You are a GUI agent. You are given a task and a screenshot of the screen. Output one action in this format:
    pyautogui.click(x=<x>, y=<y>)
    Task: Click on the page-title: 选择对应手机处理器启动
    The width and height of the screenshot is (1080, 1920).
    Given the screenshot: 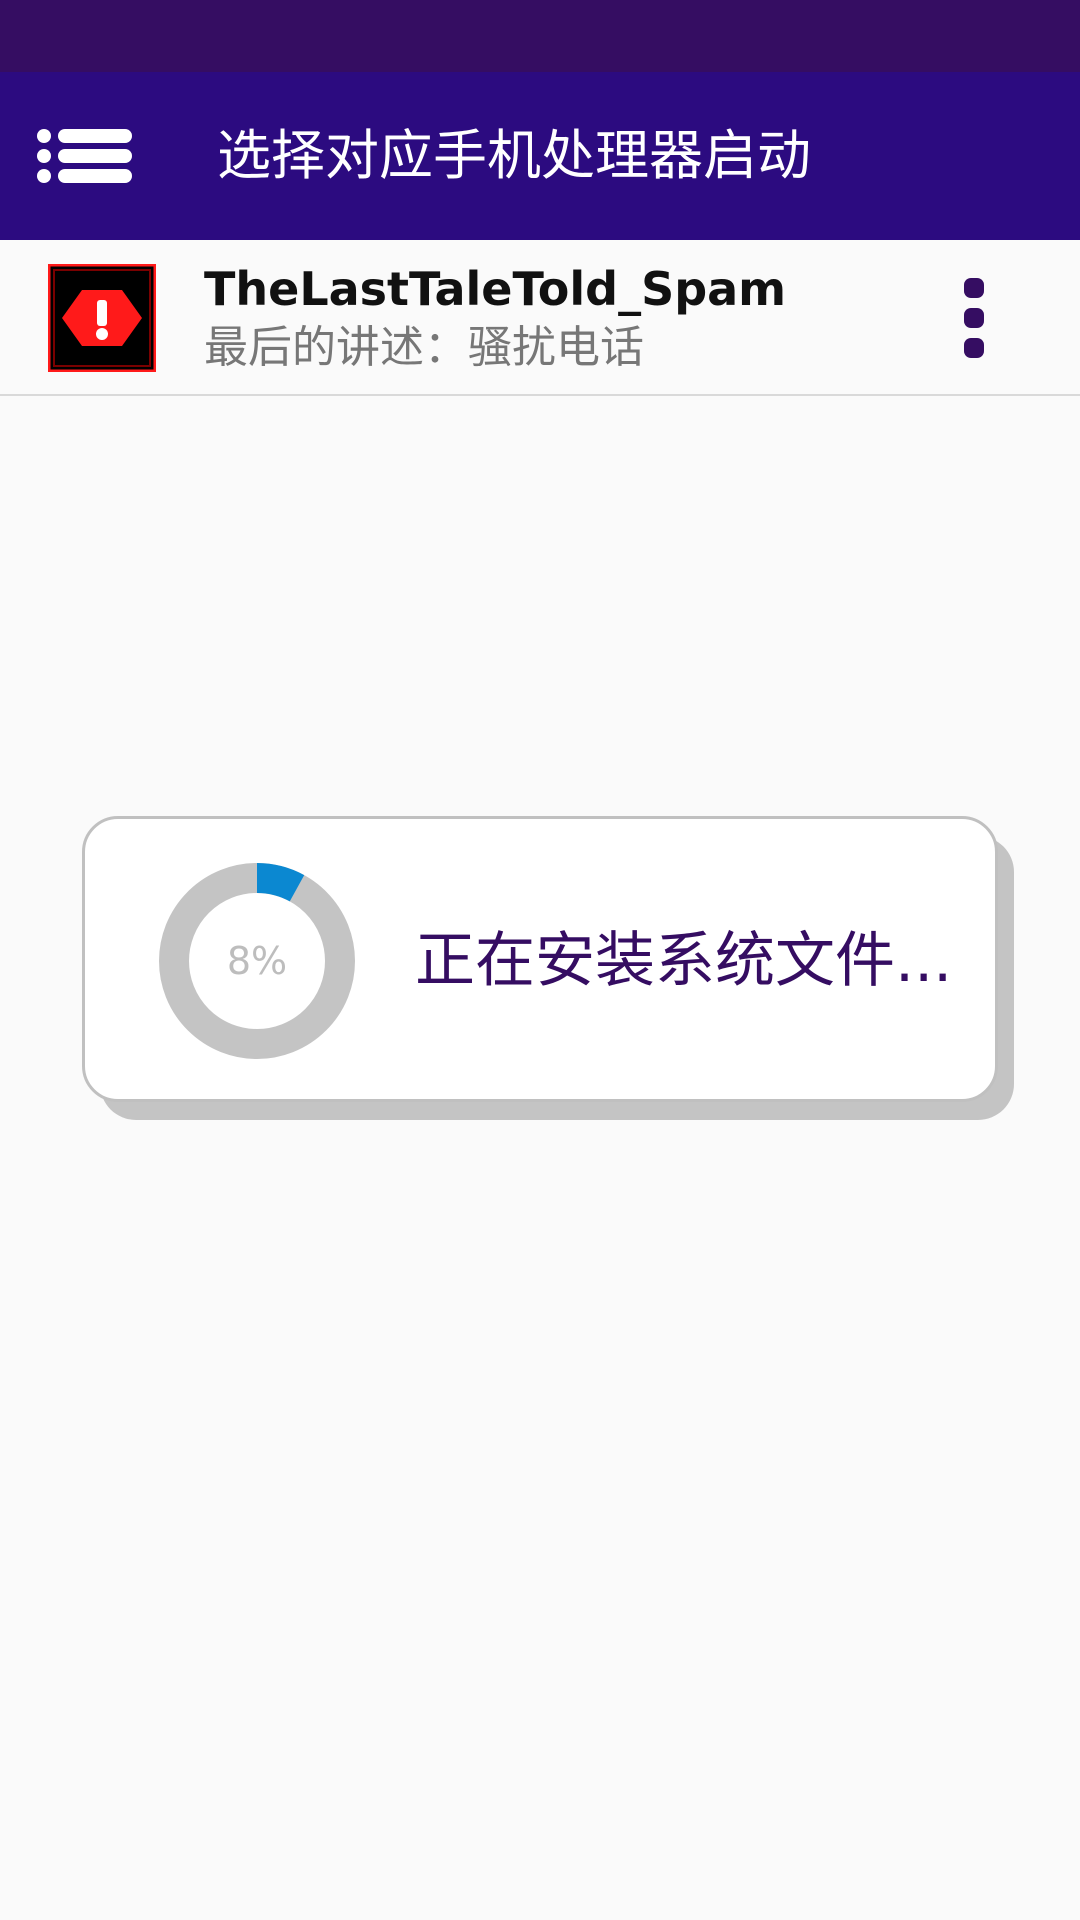 What is the action you would take?
    pyautogui.click(x=514, y=155)
    